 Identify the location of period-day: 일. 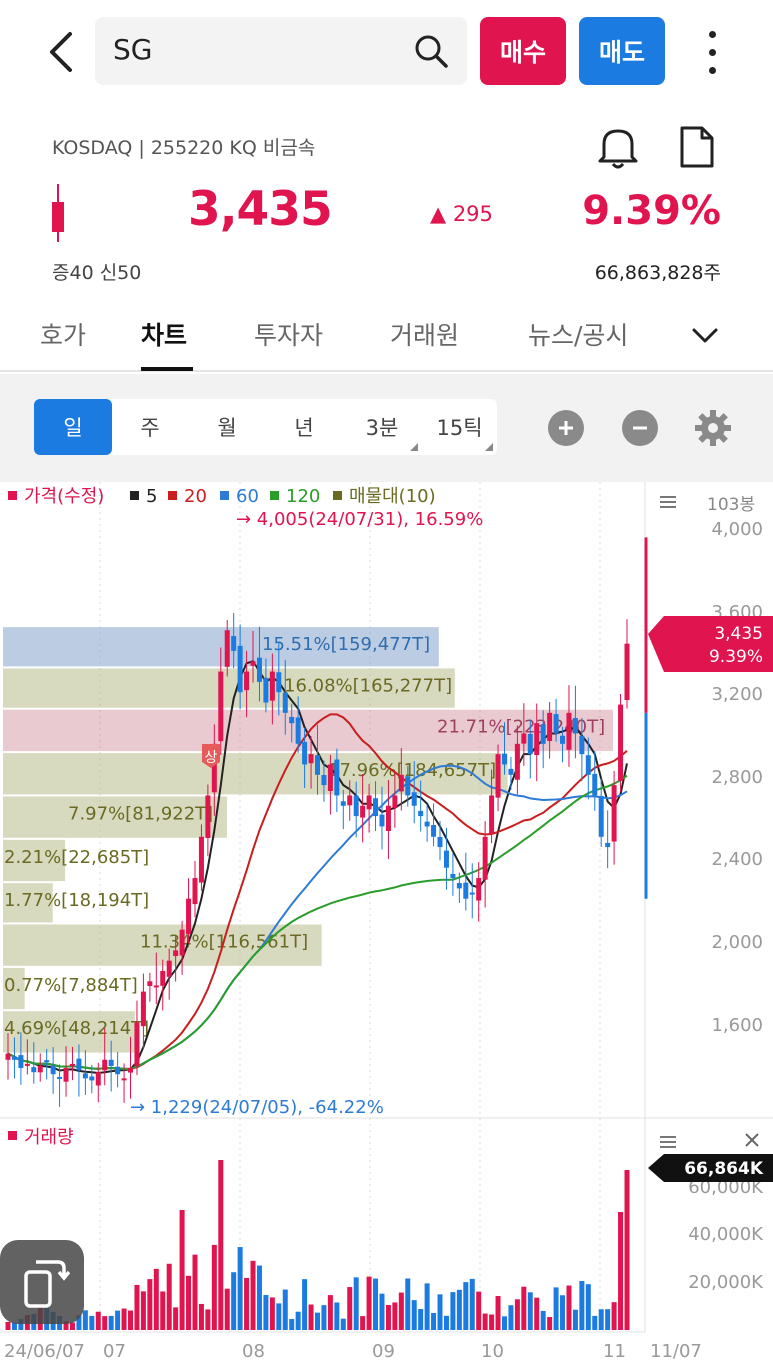
(73, 427).